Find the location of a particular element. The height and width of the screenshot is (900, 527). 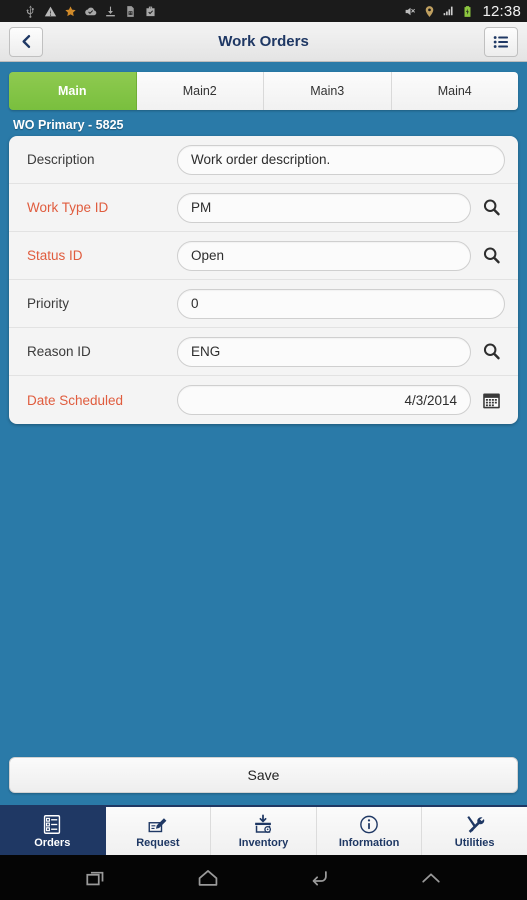

description-input: Work order description. is located at coordinates (341, 159).